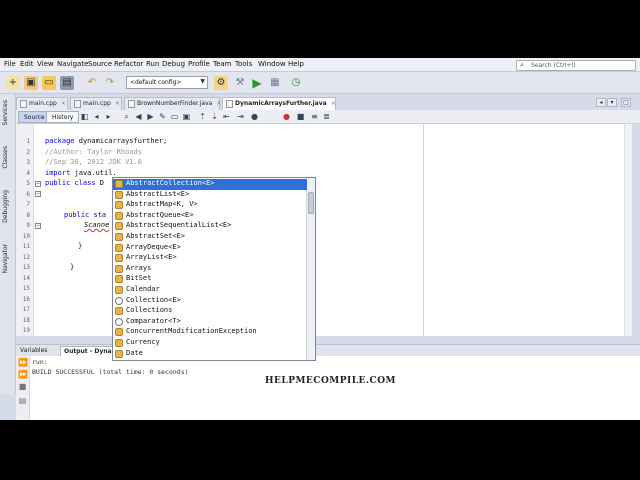 The height and width of the screenshot is (480, 640). What do you see at coordinates (210, 195) in the screenshot?
I see `completion-item: AbstractList<E>` at bounding box center [210, 195].